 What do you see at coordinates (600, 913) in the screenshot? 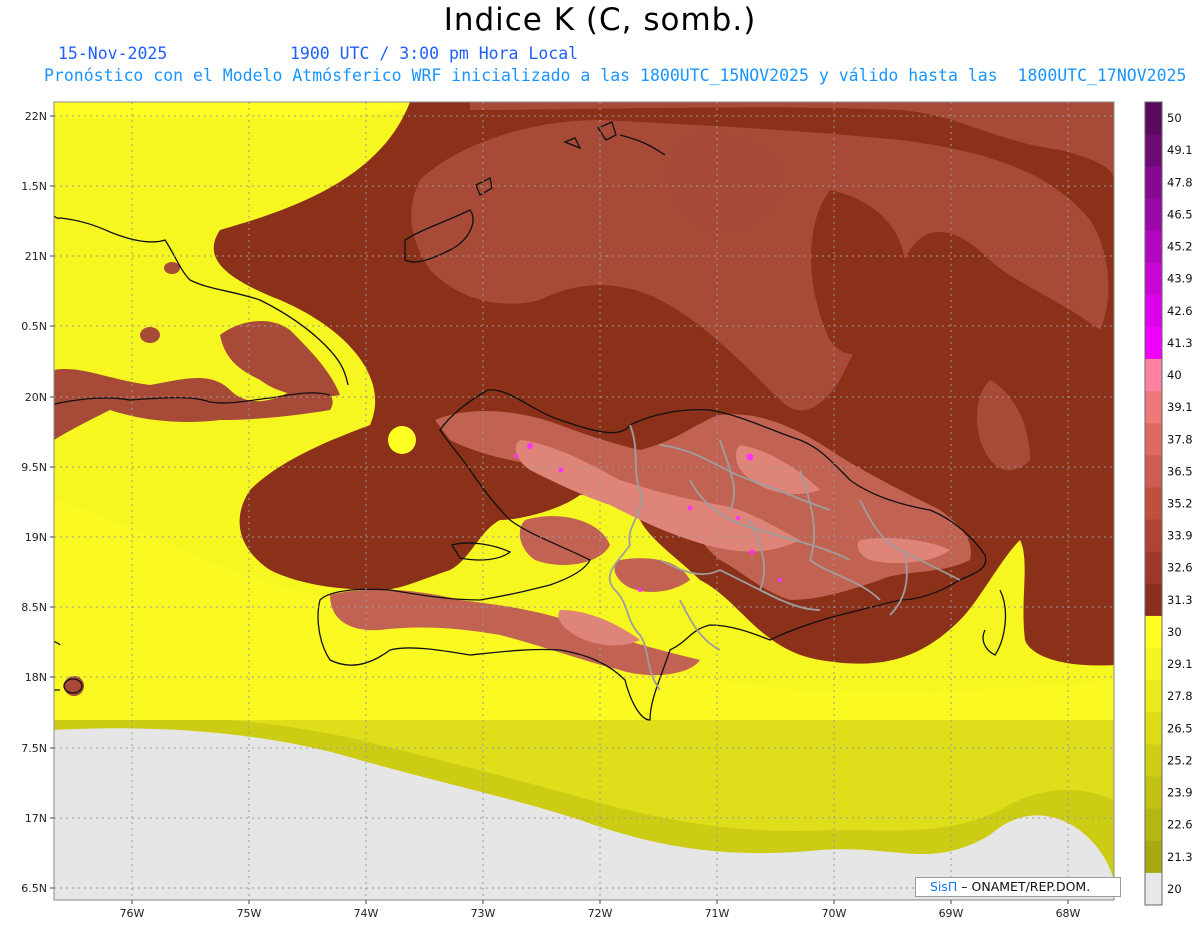
I see `lon-label: 72W` at bounding box center [600, 913].